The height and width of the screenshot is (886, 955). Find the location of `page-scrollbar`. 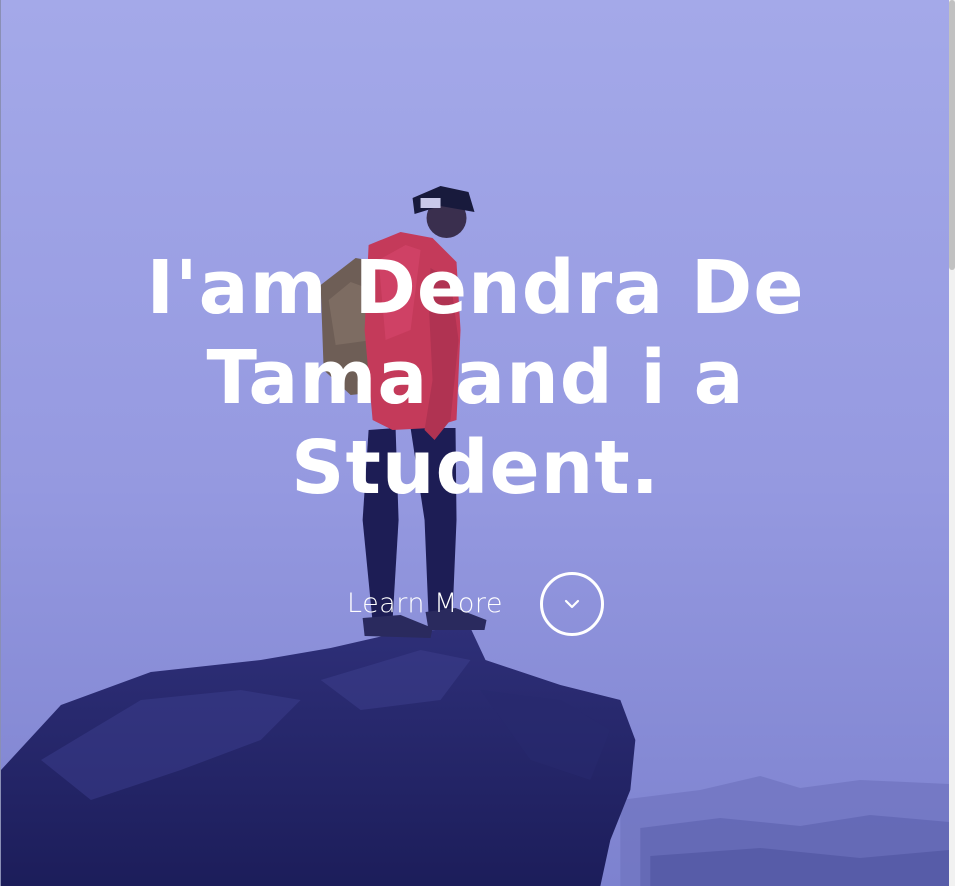

page-scrollbar is located at coordinates (952, 443).